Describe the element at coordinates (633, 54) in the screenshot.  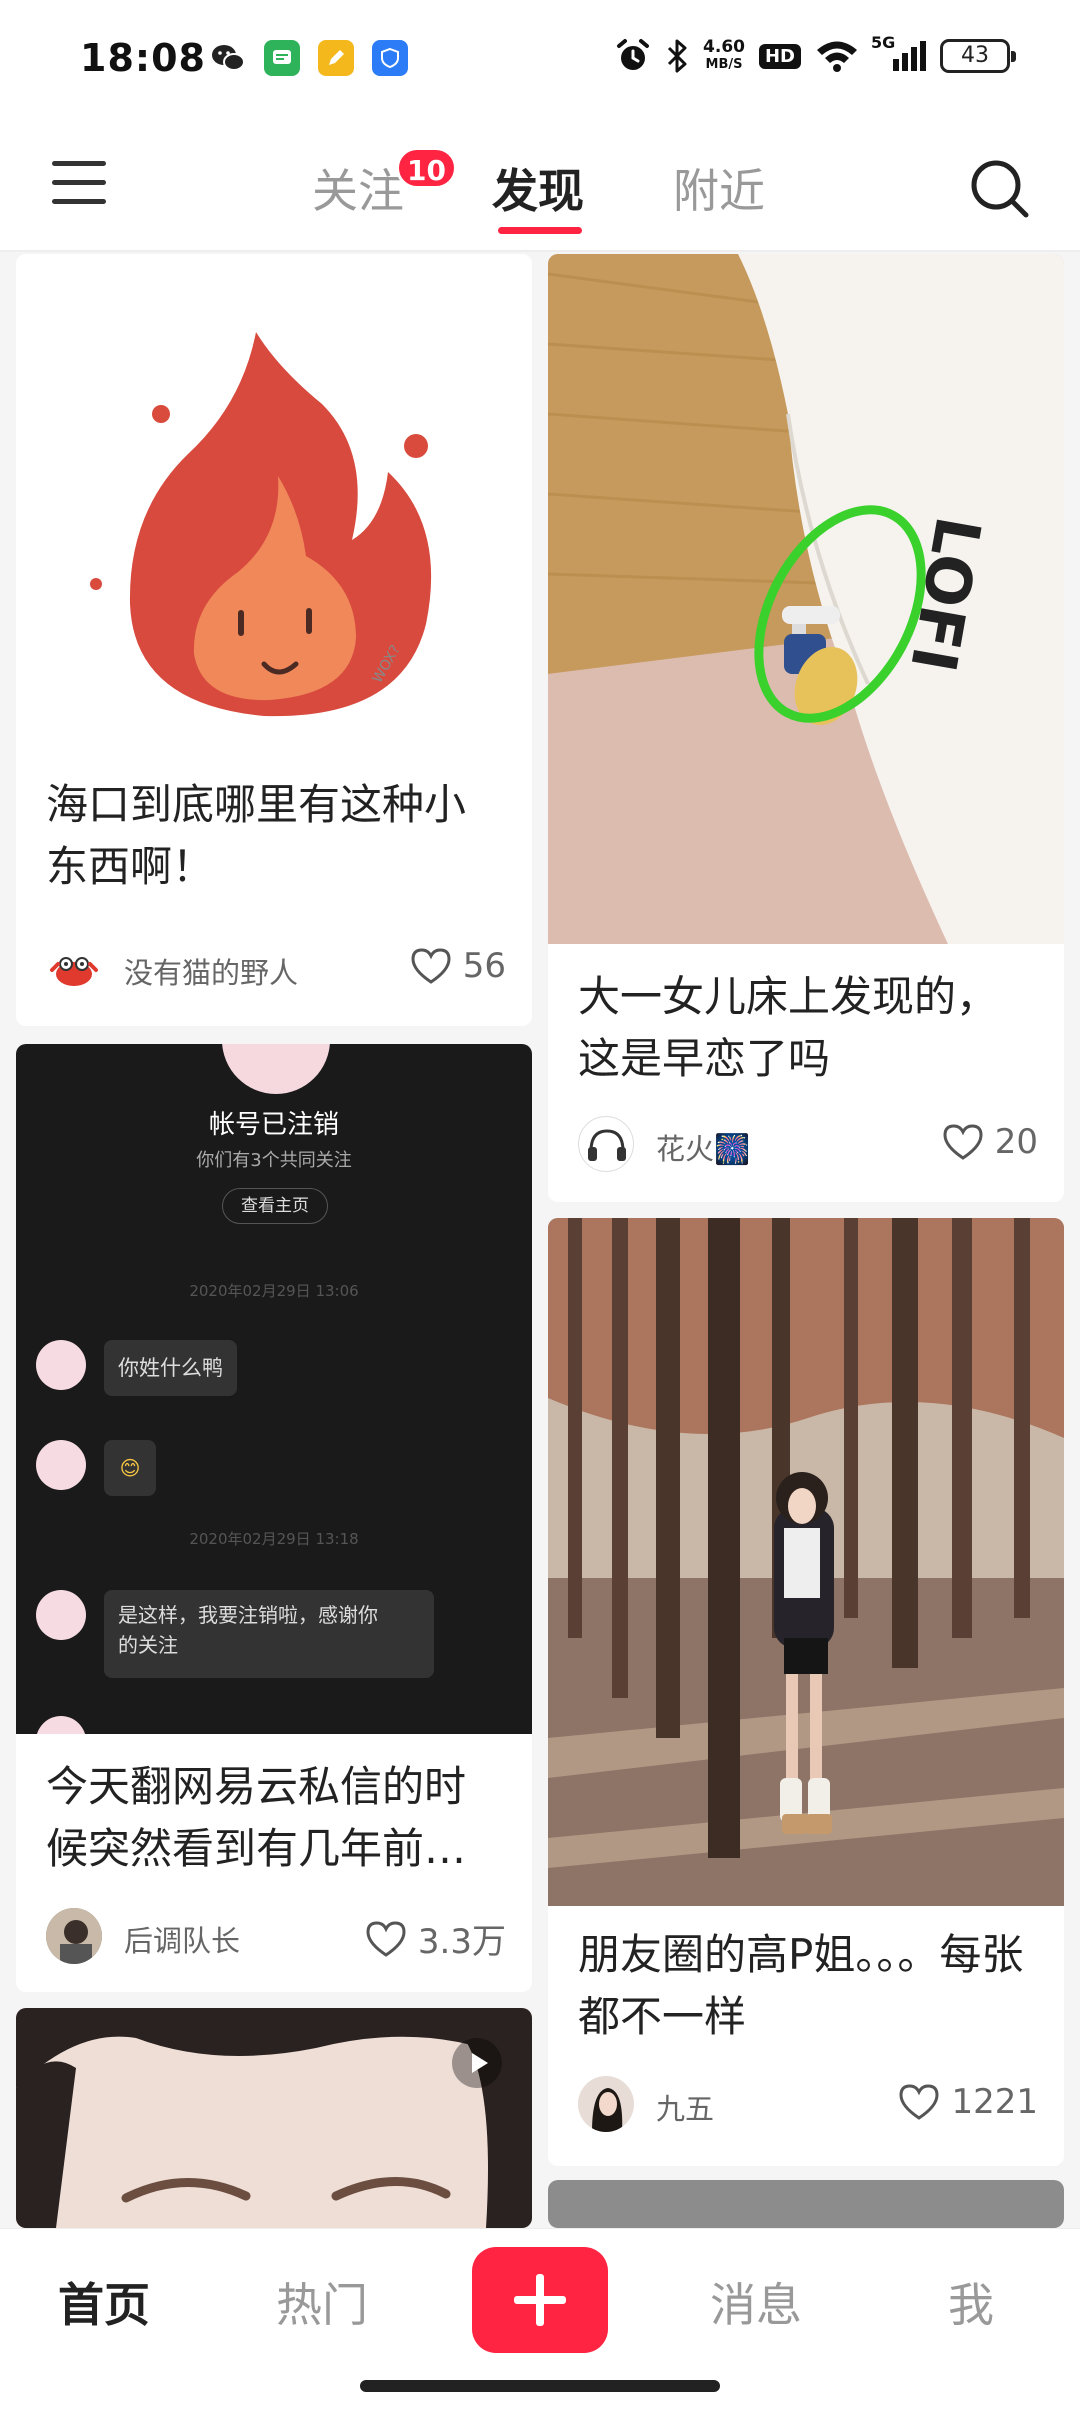
I see `alarm-icon` at that location.